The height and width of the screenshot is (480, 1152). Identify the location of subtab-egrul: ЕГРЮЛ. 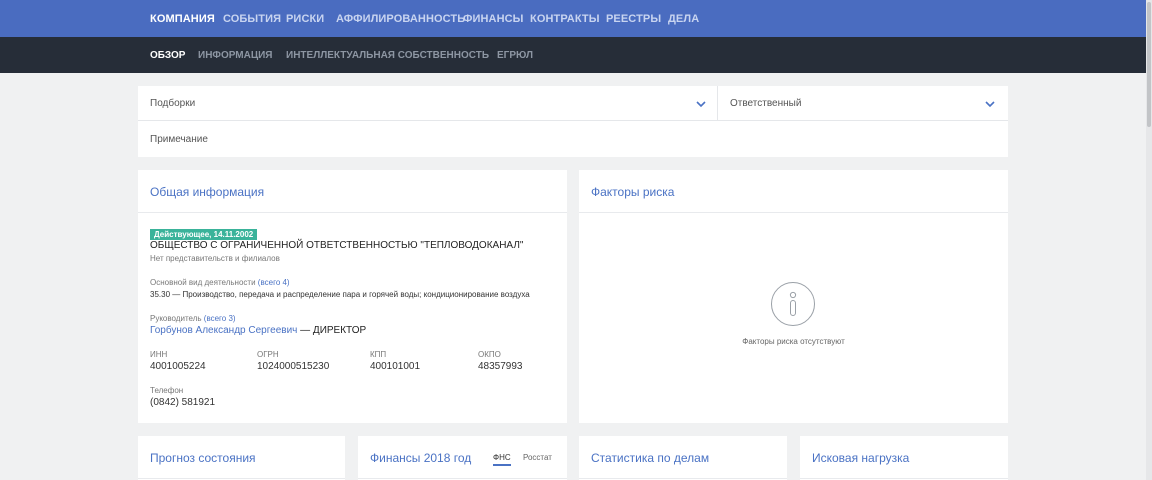
(515, 55).